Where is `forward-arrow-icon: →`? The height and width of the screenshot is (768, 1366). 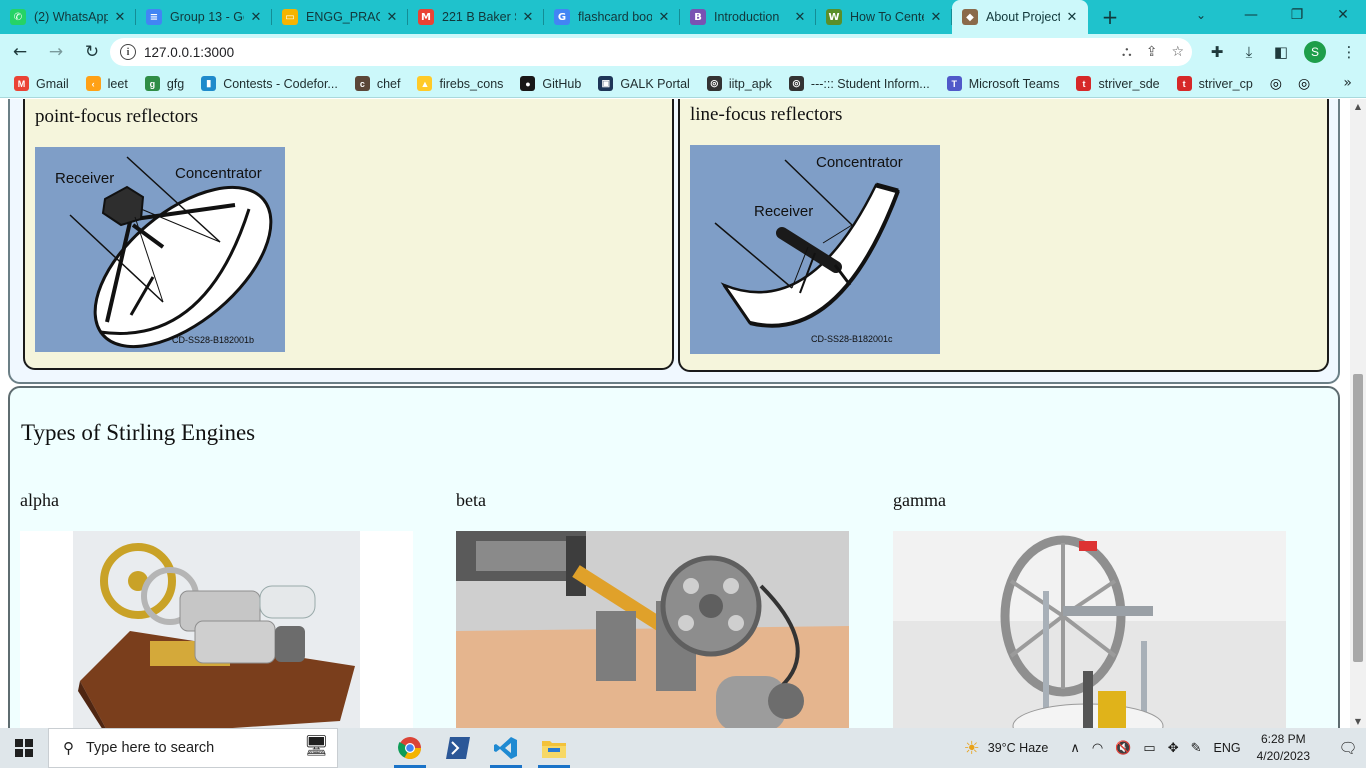
forward-arrow-icon: → is located at coordinates (56, 52).